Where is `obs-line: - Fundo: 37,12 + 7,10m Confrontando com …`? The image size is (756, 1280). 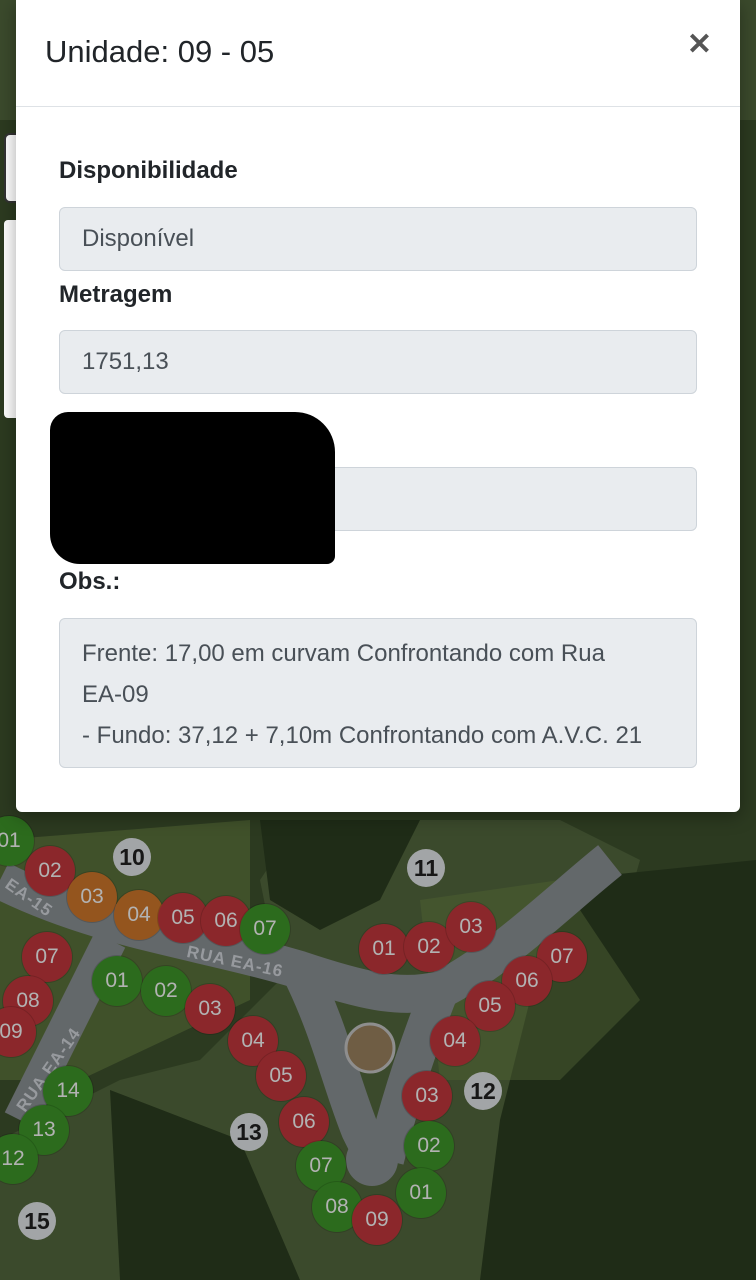
obs-line: - Fundo: 37,12 + 7,10m Confrontando com … is located at coordinates (362, 735).